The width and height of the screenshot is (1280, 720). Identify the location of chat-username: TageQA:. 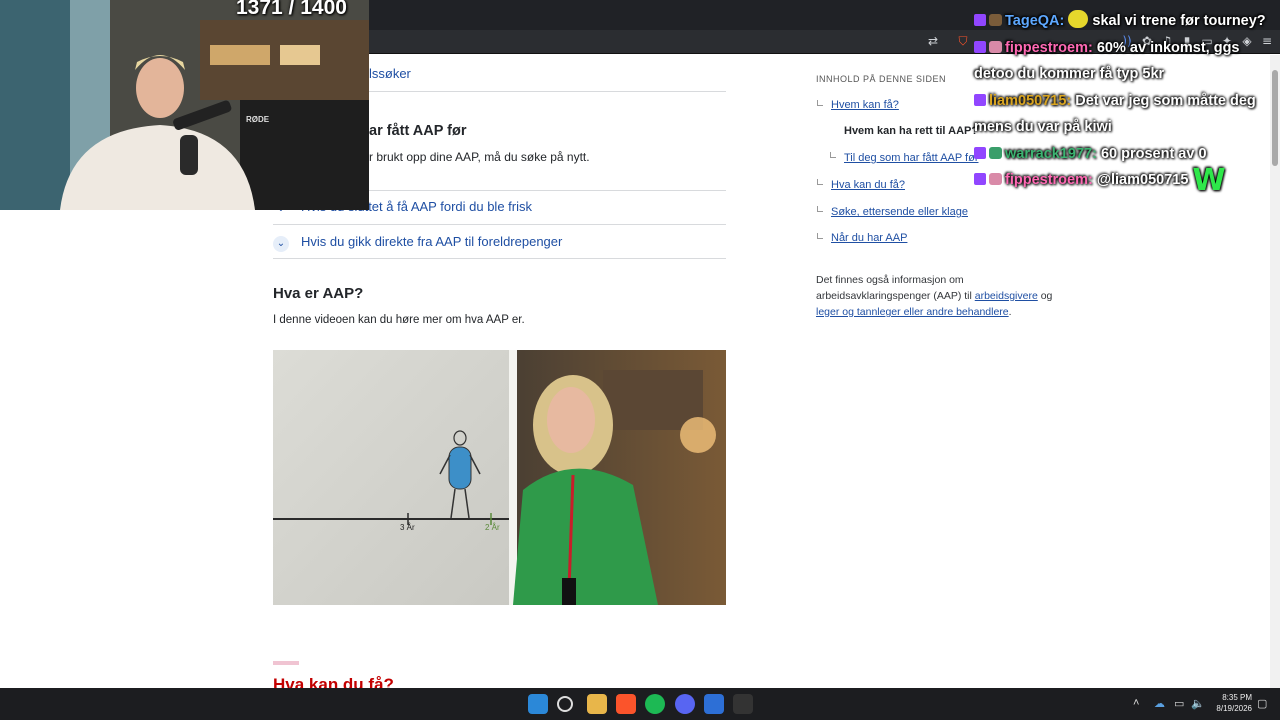
(1035, 21).